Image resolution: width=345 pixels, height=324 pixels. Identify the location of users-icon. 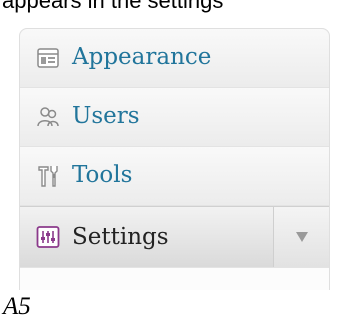
(48, 117).